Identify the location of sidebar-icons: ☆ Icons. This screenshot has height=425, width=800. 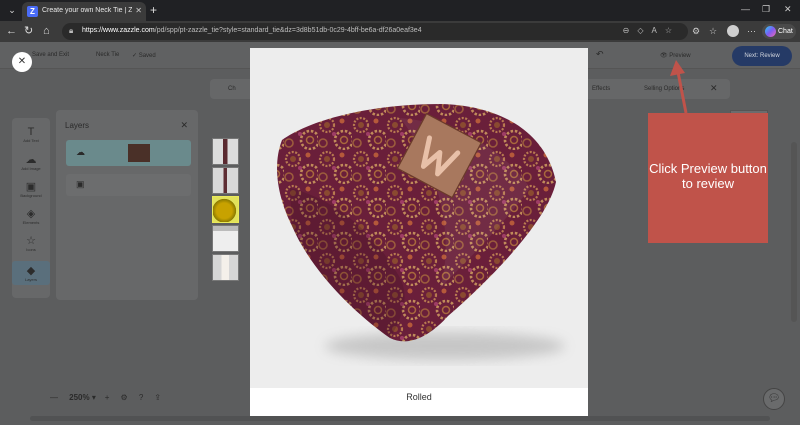
(31, 243).